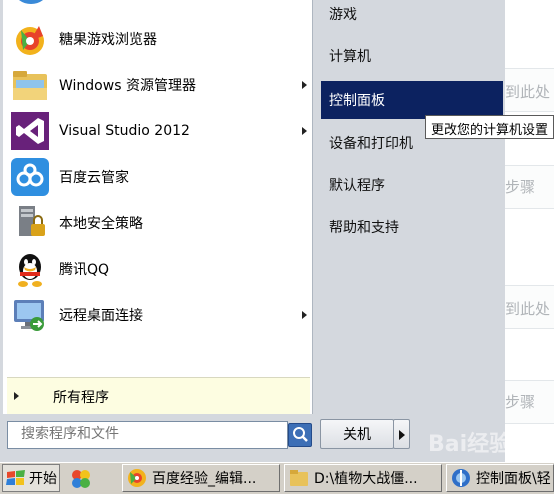  I want to click on program-label: 糖果游戏浏览器, so click(108, 40).